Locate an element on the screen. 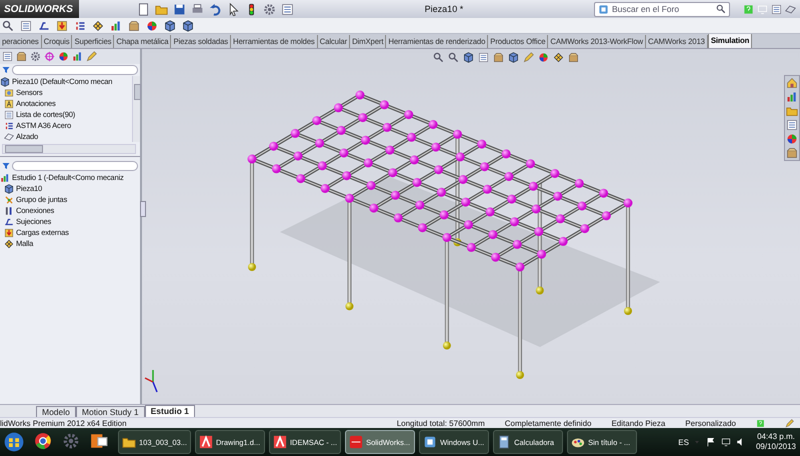  feature-tree-icon is located at coordinates (7, 56).